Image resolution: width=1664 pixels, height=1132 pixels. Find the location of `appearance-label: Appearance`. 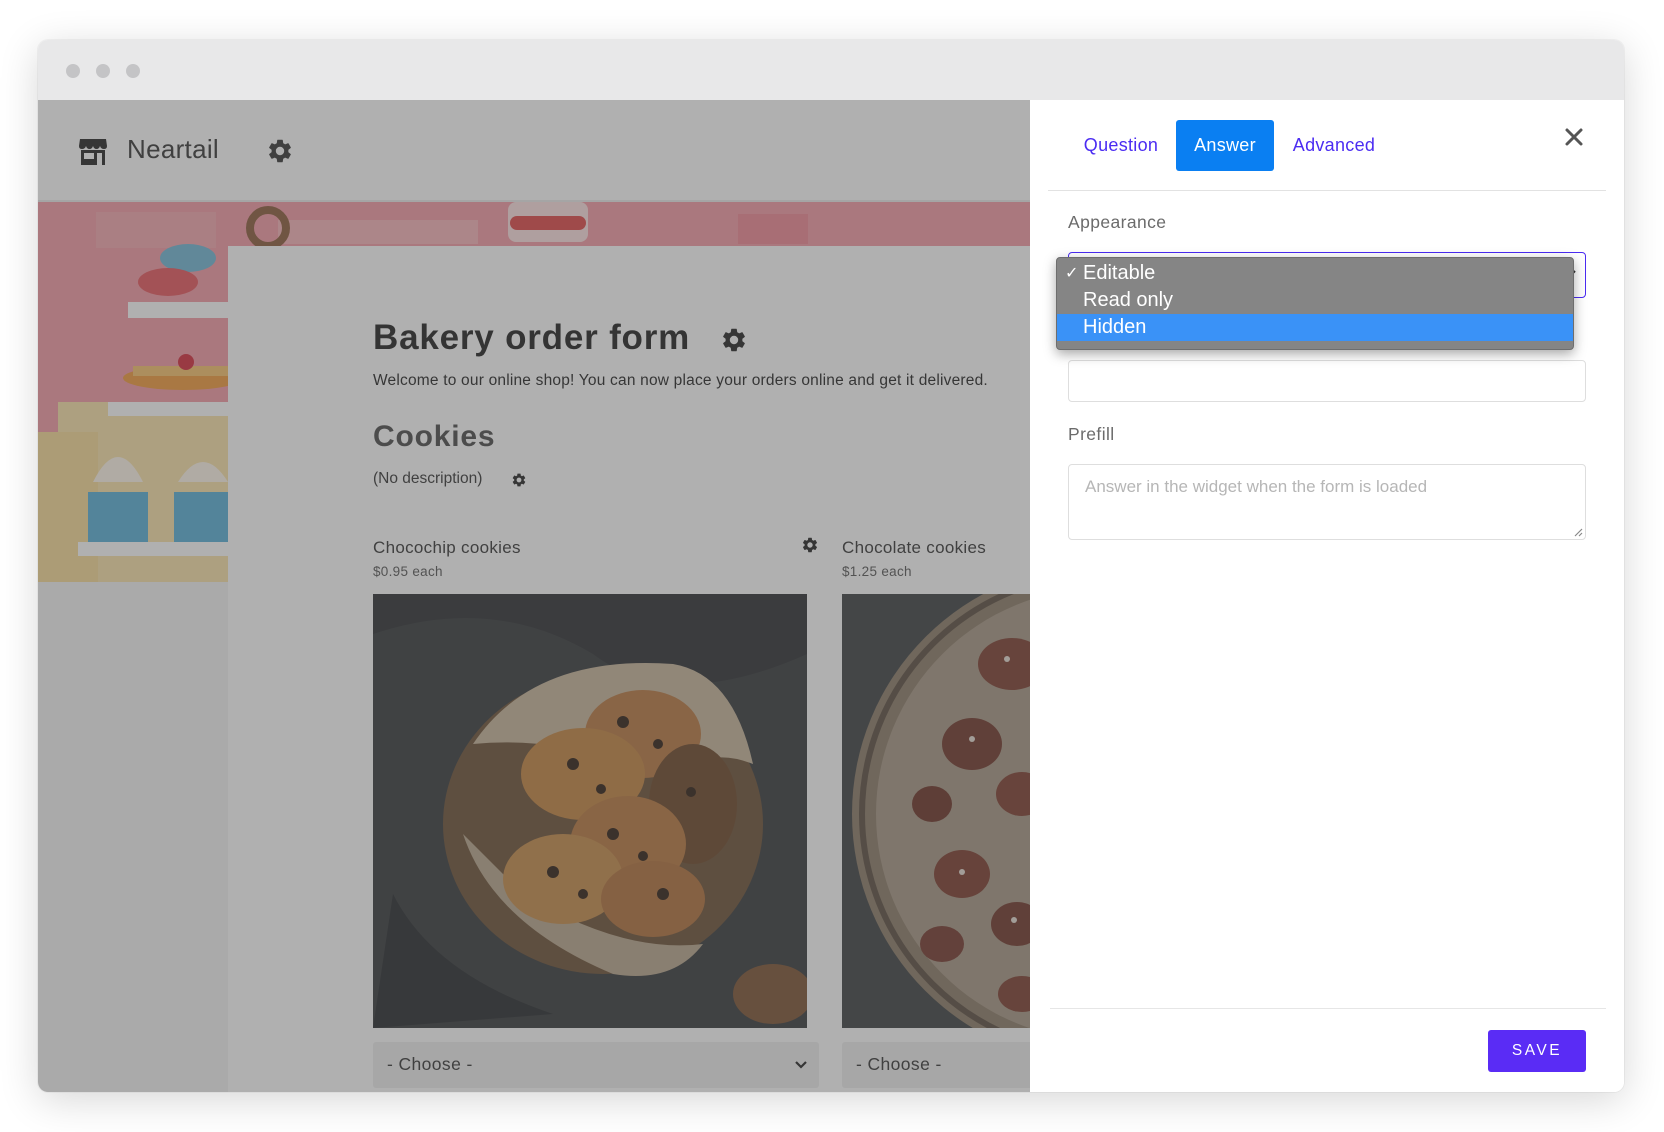

appearance-label: Appearance is located at coordinates (1117, 222).